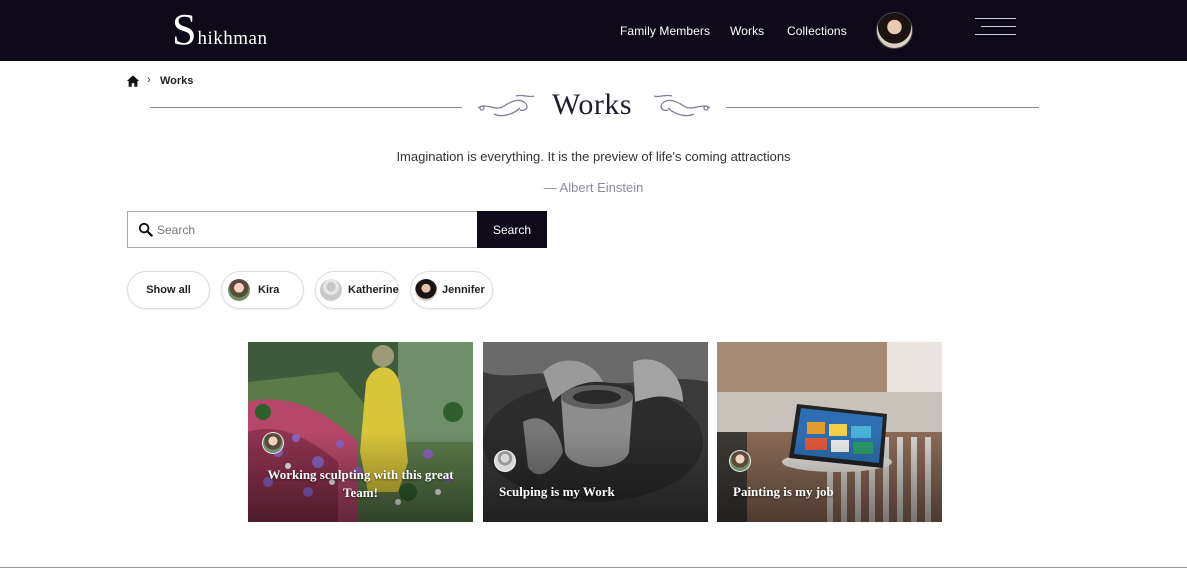  Describe the element at coordinates (817, 31) in the screenshot. I see `nav-collections: Collections` at that location.